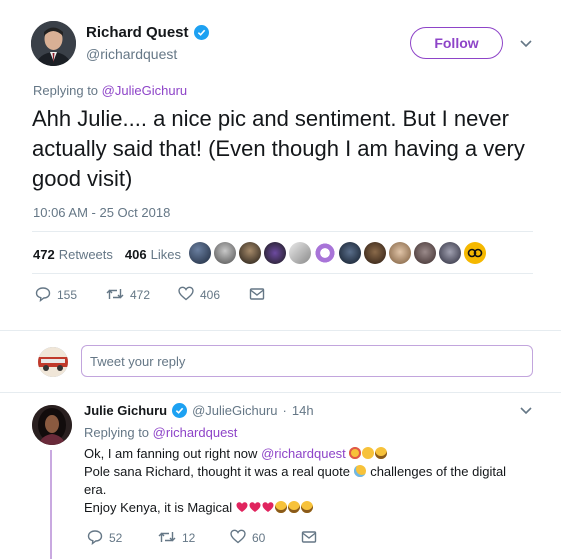 This screenshot has width=561, height=559. What do you see at coordinates (189, 538) in the screenshot?
I see `retweet-count: 12` at bounding box center [189, 538].